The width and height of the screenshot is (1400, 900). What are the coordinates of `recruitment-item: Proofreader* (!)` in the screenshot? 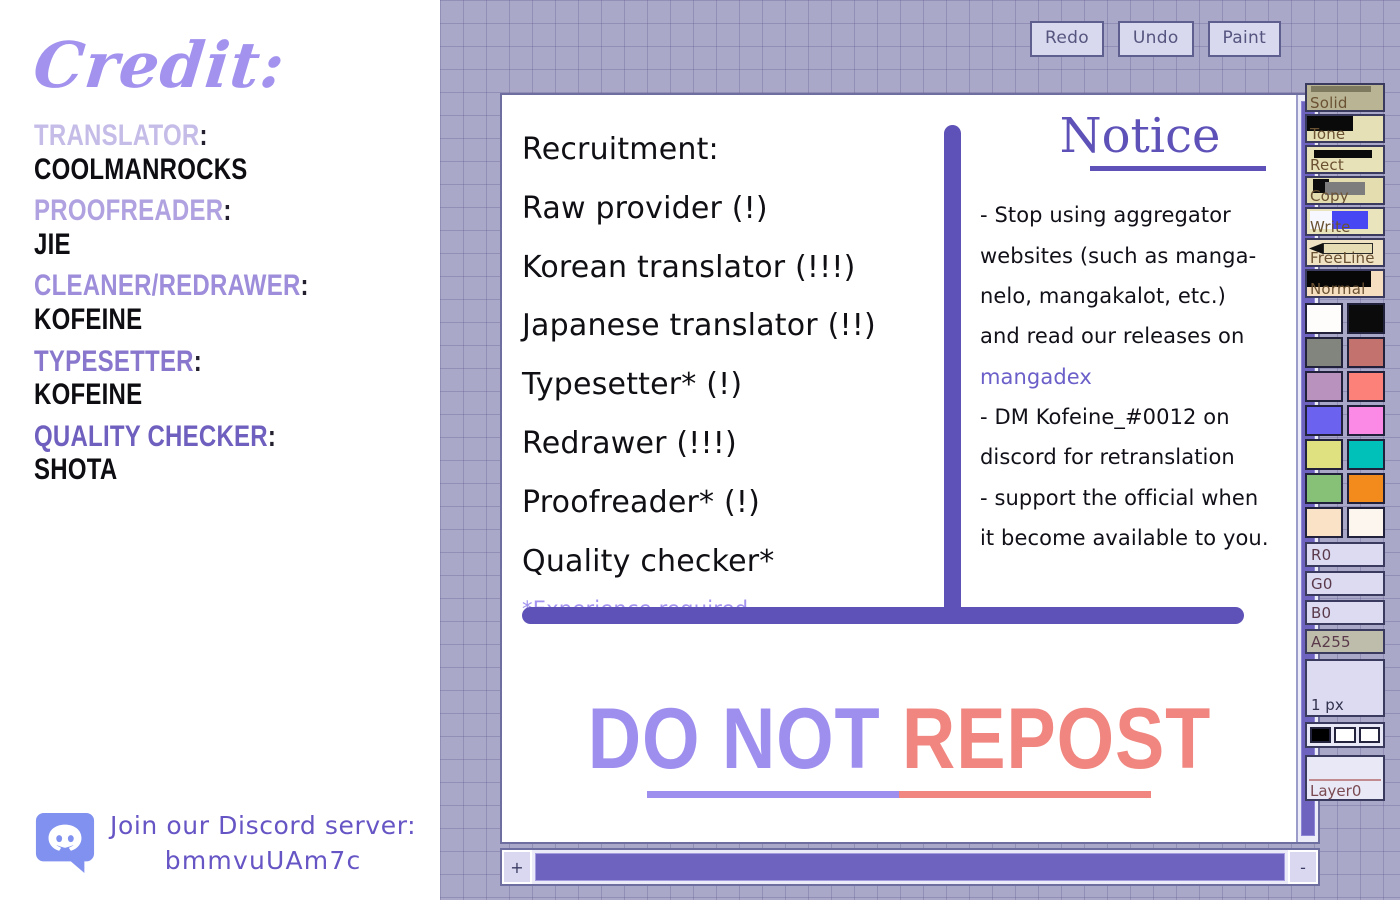 It's located at (641, 502).